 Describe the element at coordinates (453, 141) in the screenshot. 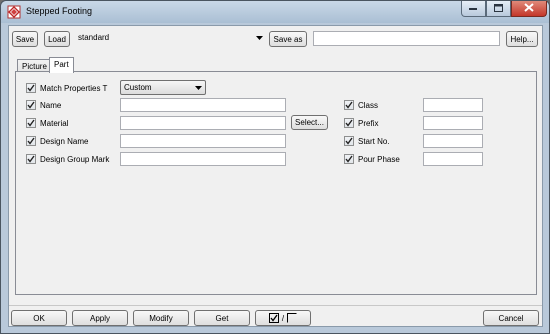

I see `start-no-input` at that location.